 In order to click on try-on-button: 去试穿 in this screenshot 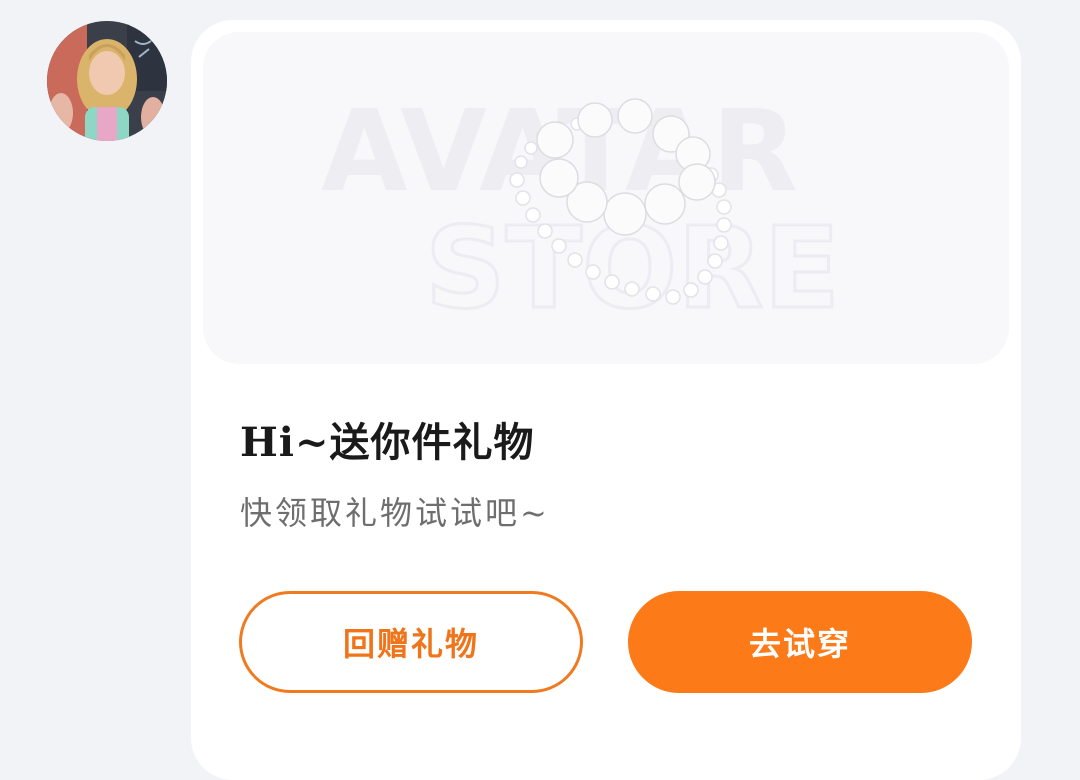, I will do `click(800, 642)`.